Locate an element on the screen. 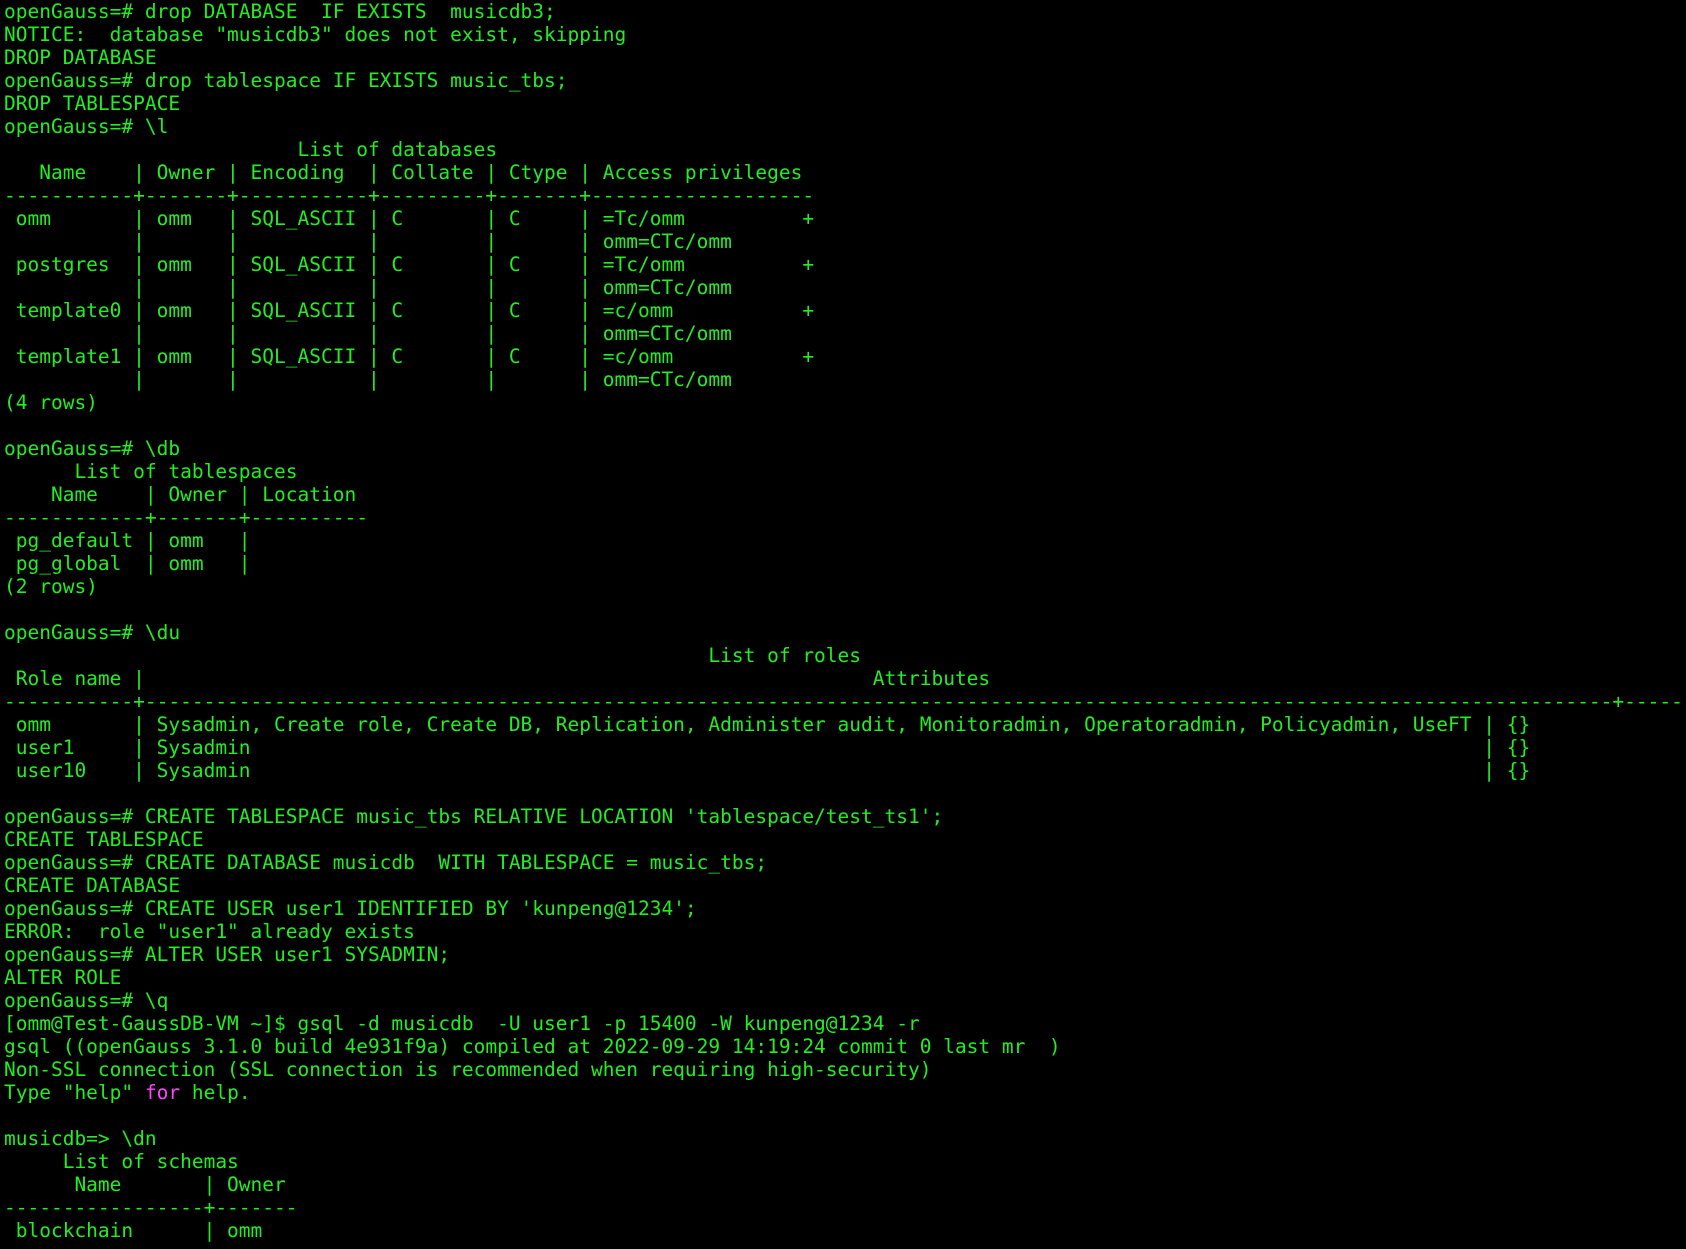 This screenshot has height=1249, width=1686. terminal-line: List of schemas is located at coordinates (121, 1161).